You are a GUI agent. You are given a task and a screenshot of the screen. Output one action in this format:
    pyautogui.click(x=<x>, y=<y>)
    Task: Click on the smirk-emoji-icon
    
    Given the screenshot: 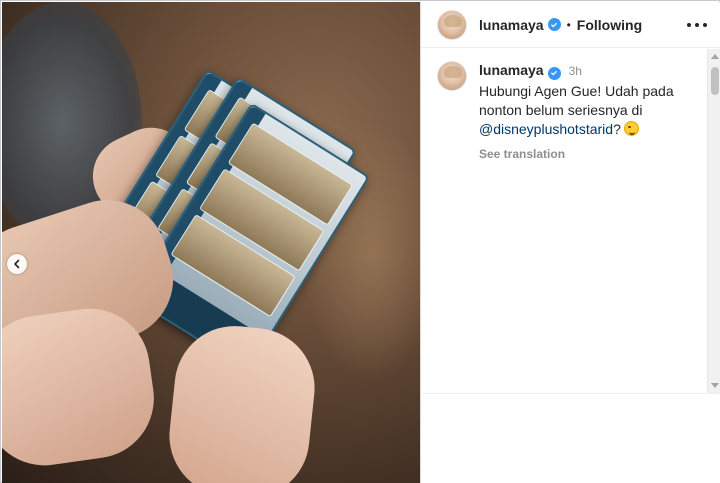 What is the action you would take?
    pyautogui.click(x=631, y=128)
    